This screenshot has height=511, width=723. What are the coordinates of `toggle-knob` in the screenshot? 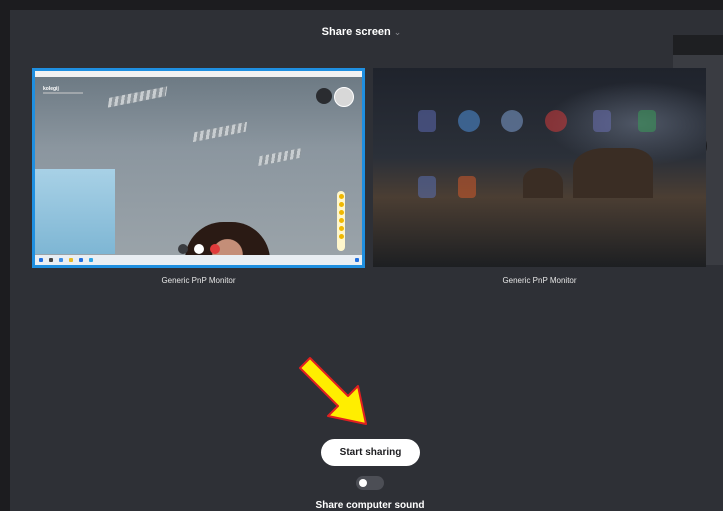 It's located at (363, 483).